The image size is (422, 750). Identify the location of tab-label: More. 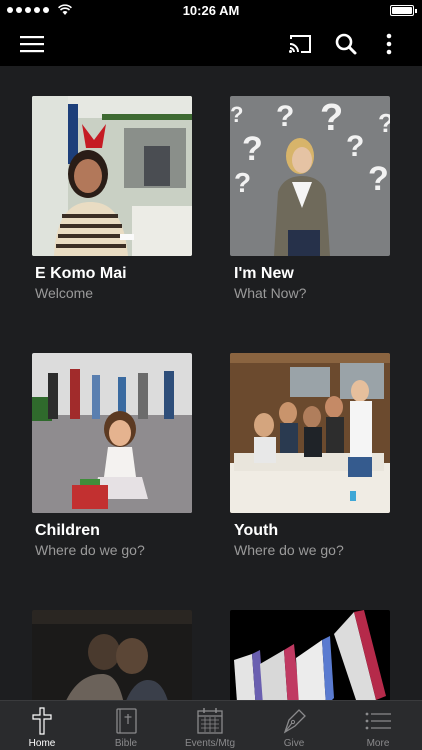
(378, 743).